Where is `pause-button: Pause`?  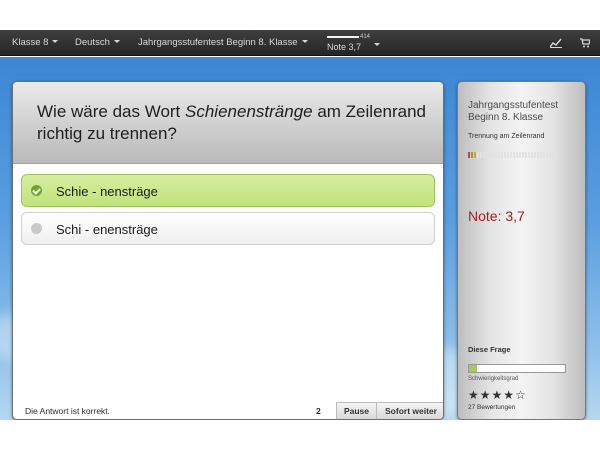
pause-button: Pause is located at coordinates (356, 410).